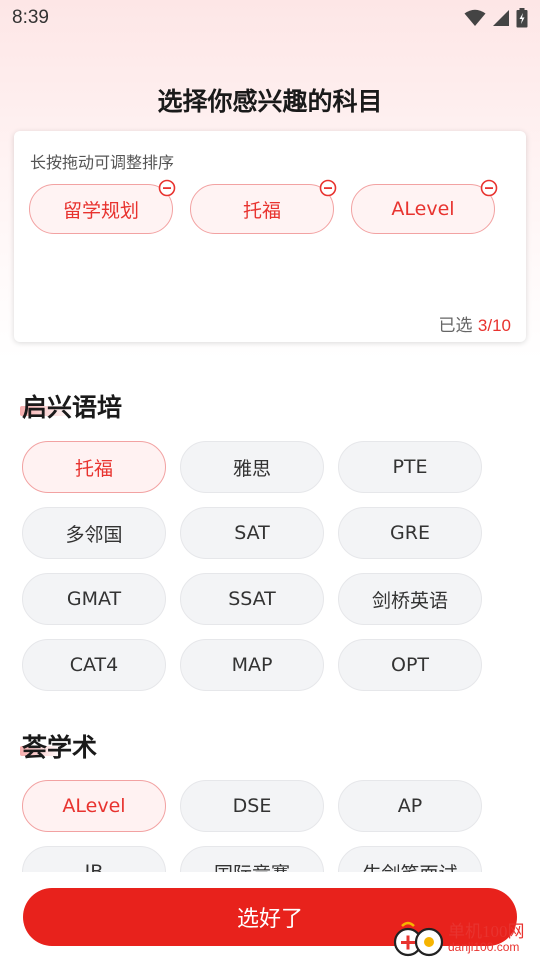 The image size is (540, 960). What do you see at coordinates (94, 599) in the screenshot?
I see `subject-chip: GMAT` at bounding box center [94, 599].